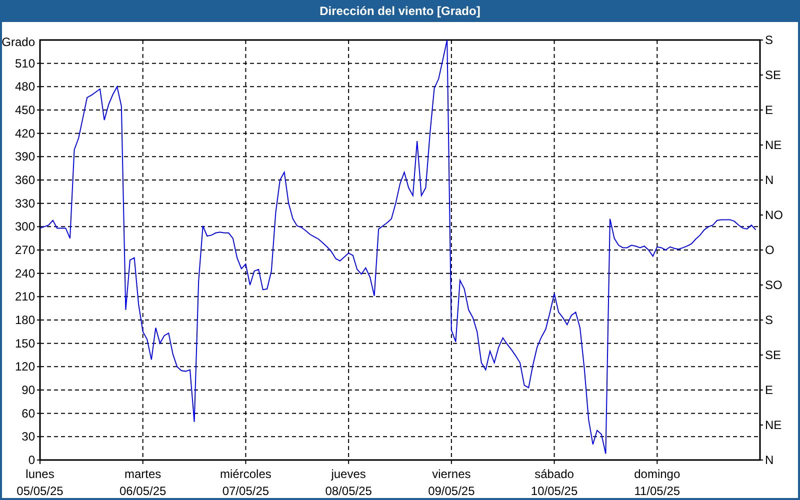 The width and height of the screenshot is (800, 500). What do you see at coordinates (40, 483) in the screenshot?
I see `x-axis-label: lunes 05/05/25` at bounding box center [40, 483].